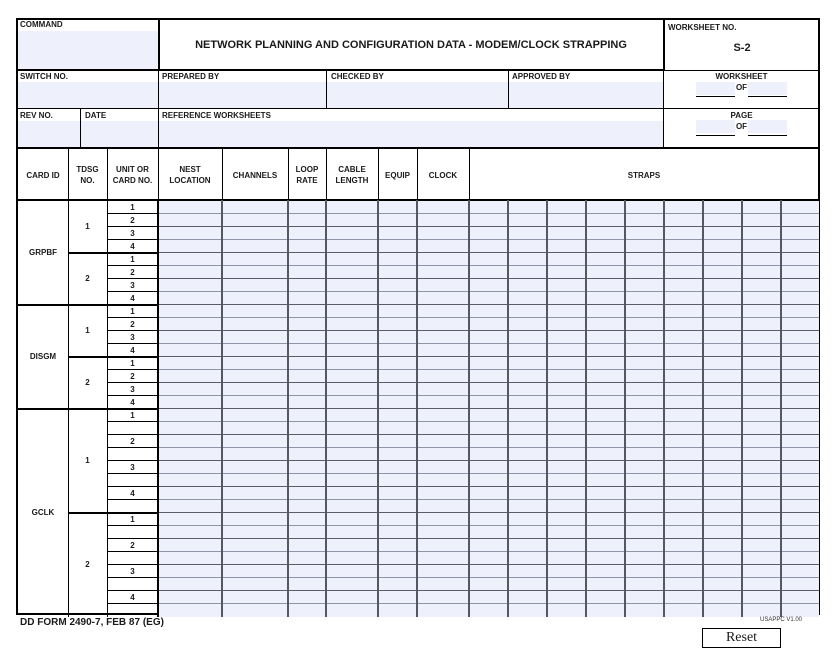 This screenshot has height=653, width=834. I want to click on col-header-tdsg-no: TDSG NO., so click(87, 175).